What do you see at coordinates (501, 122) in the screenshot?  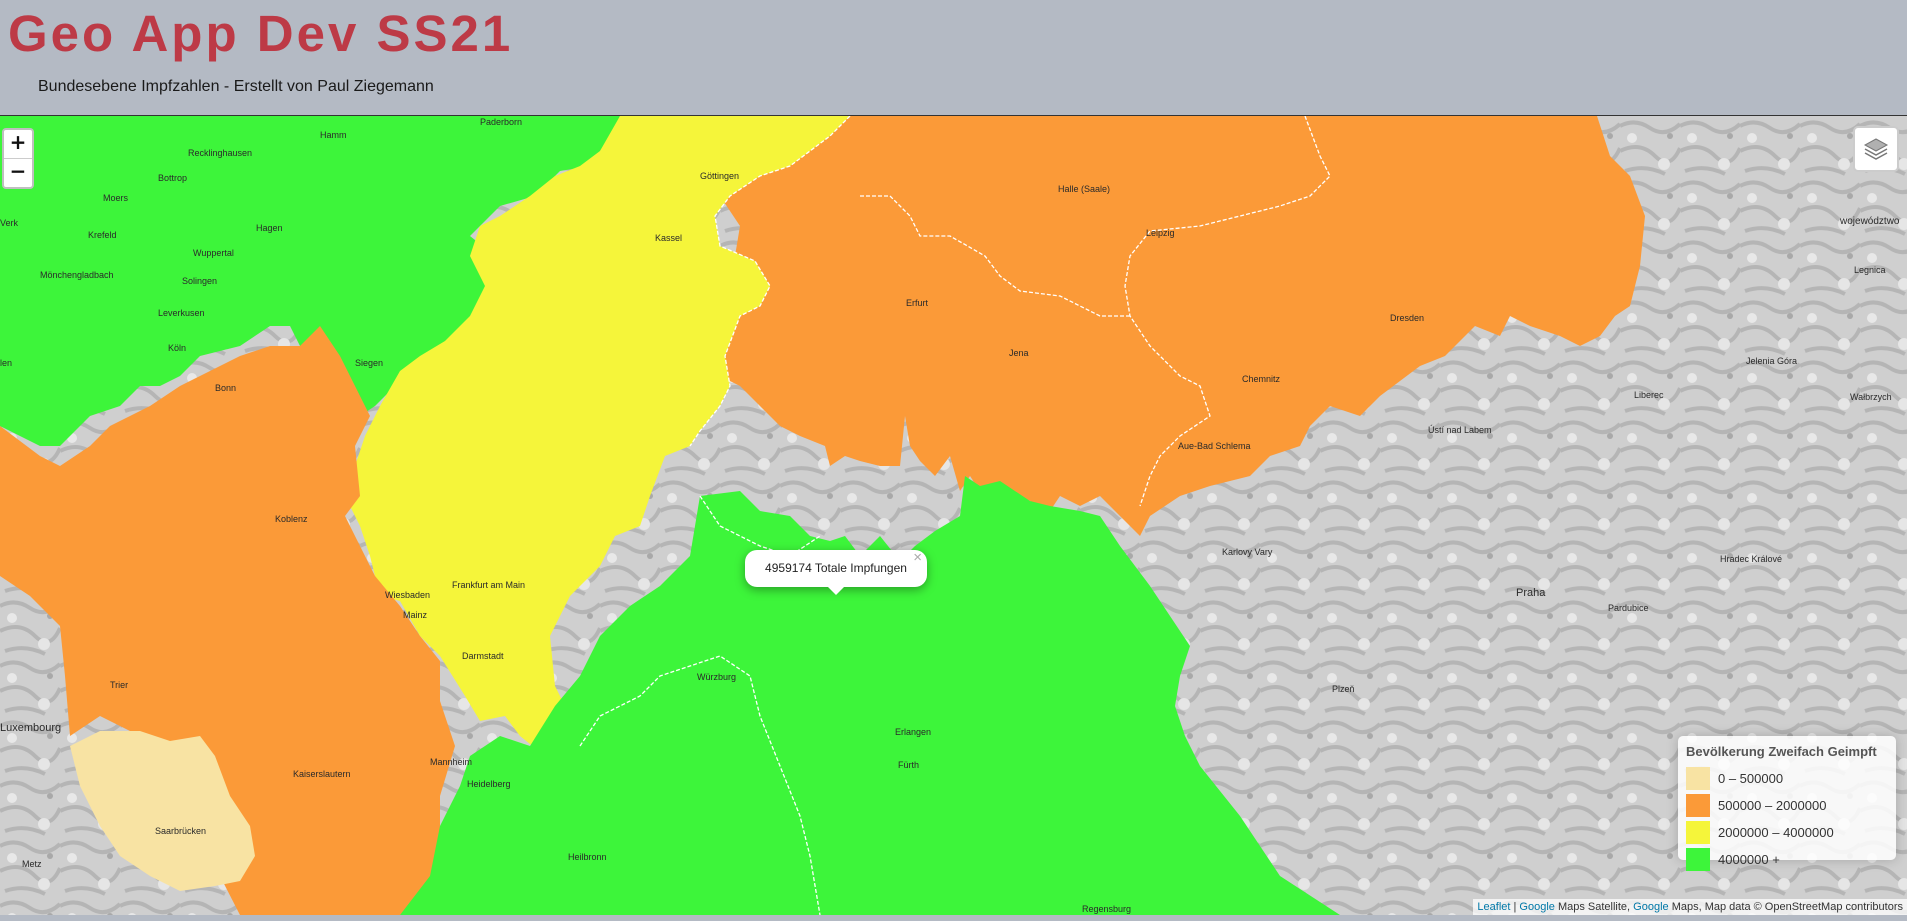 I see `place-paderborn: Paderborn` at bounding box center [501, 122].